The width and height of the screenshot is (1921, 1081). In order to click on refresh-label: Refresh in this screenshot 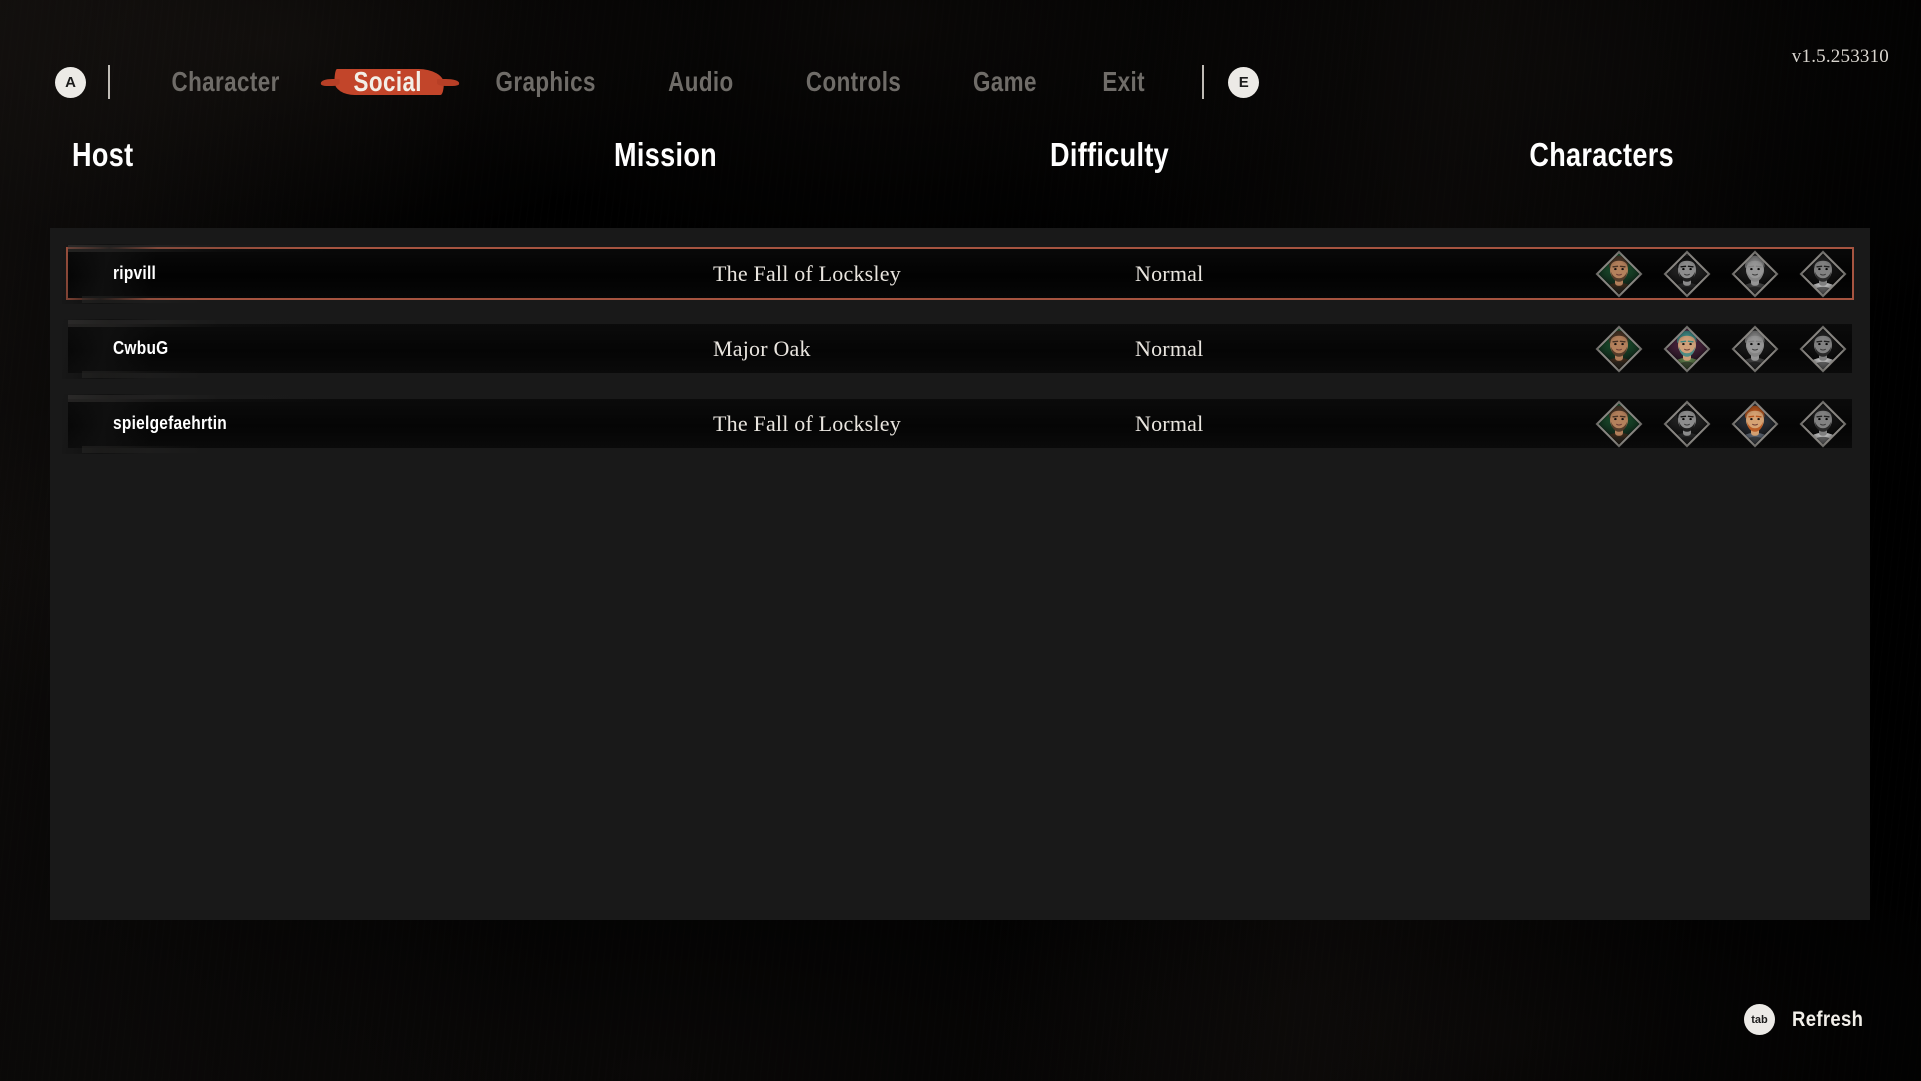, I will do `click(1828, 1019)`.